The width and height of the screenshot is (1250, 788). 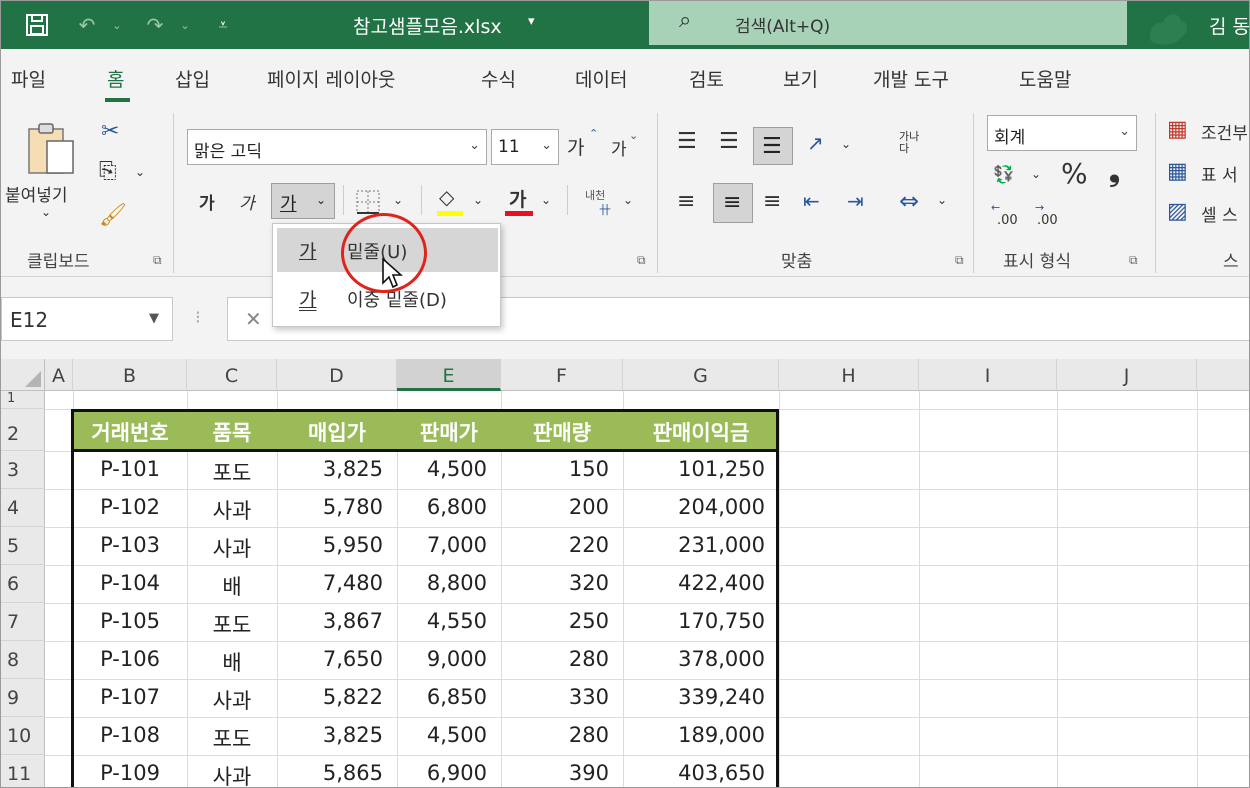 What do you see at coordinates (23, 698) in the screenshot?
I see `row-header: 9` at bounding box center [23, 698].